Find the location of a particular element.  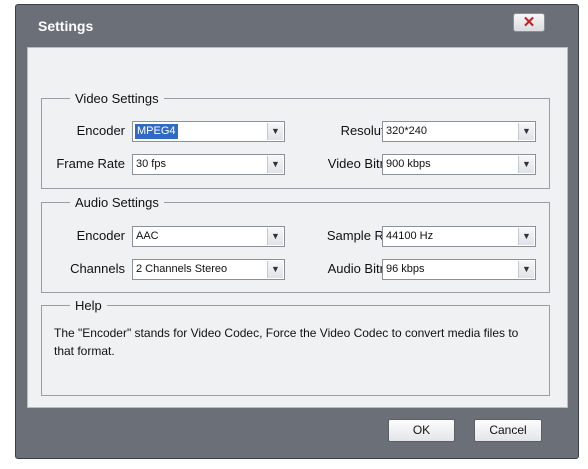

channels-select: 2 Channels Stereo ▼ is located at coordinates (208, 269).